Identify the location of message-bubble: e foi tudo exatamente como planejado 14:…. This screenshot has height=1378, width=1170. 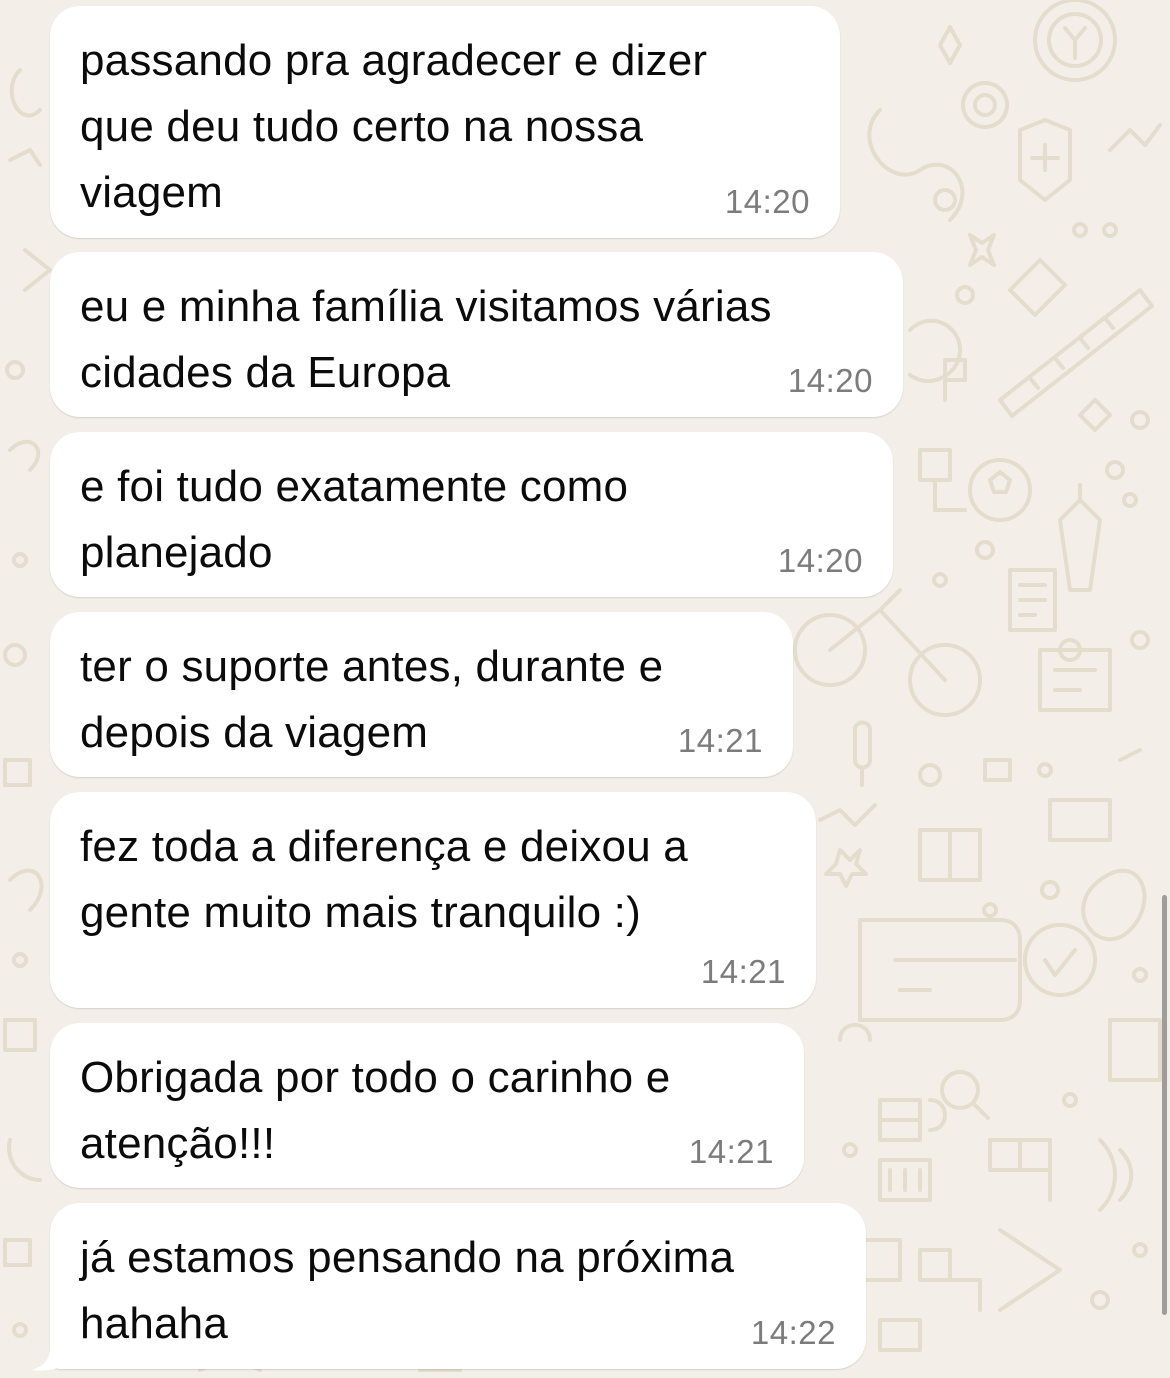
(471, 514).